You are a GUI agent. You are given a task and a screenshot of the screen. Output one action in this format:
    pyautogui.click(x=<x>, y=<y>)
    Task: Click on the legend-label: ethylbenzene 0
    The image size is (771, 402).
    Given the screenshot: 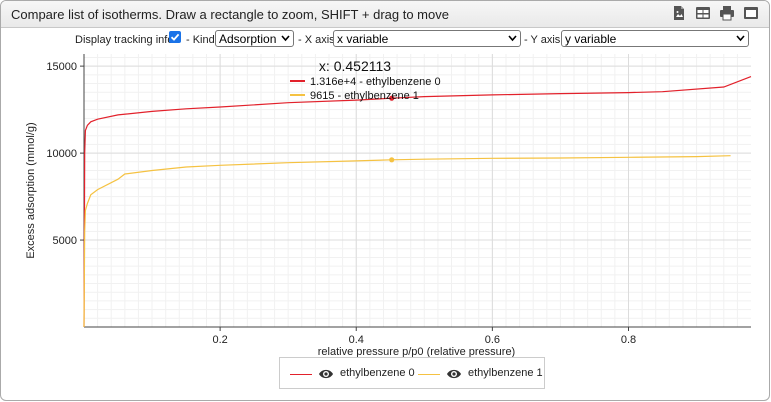 What is the action you would take?
    pyautogui.click(x=377, y=373)
    